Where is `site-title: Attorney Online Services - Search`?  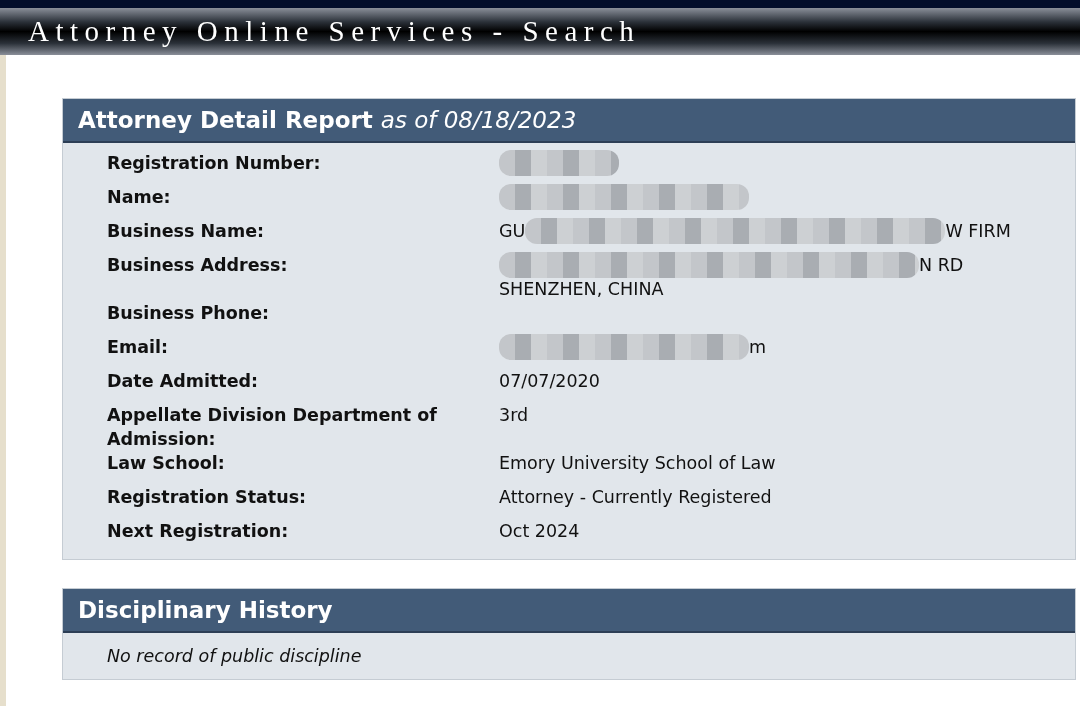 site-title: Attorney Online Services - Search is located at coordinates (334, 31).